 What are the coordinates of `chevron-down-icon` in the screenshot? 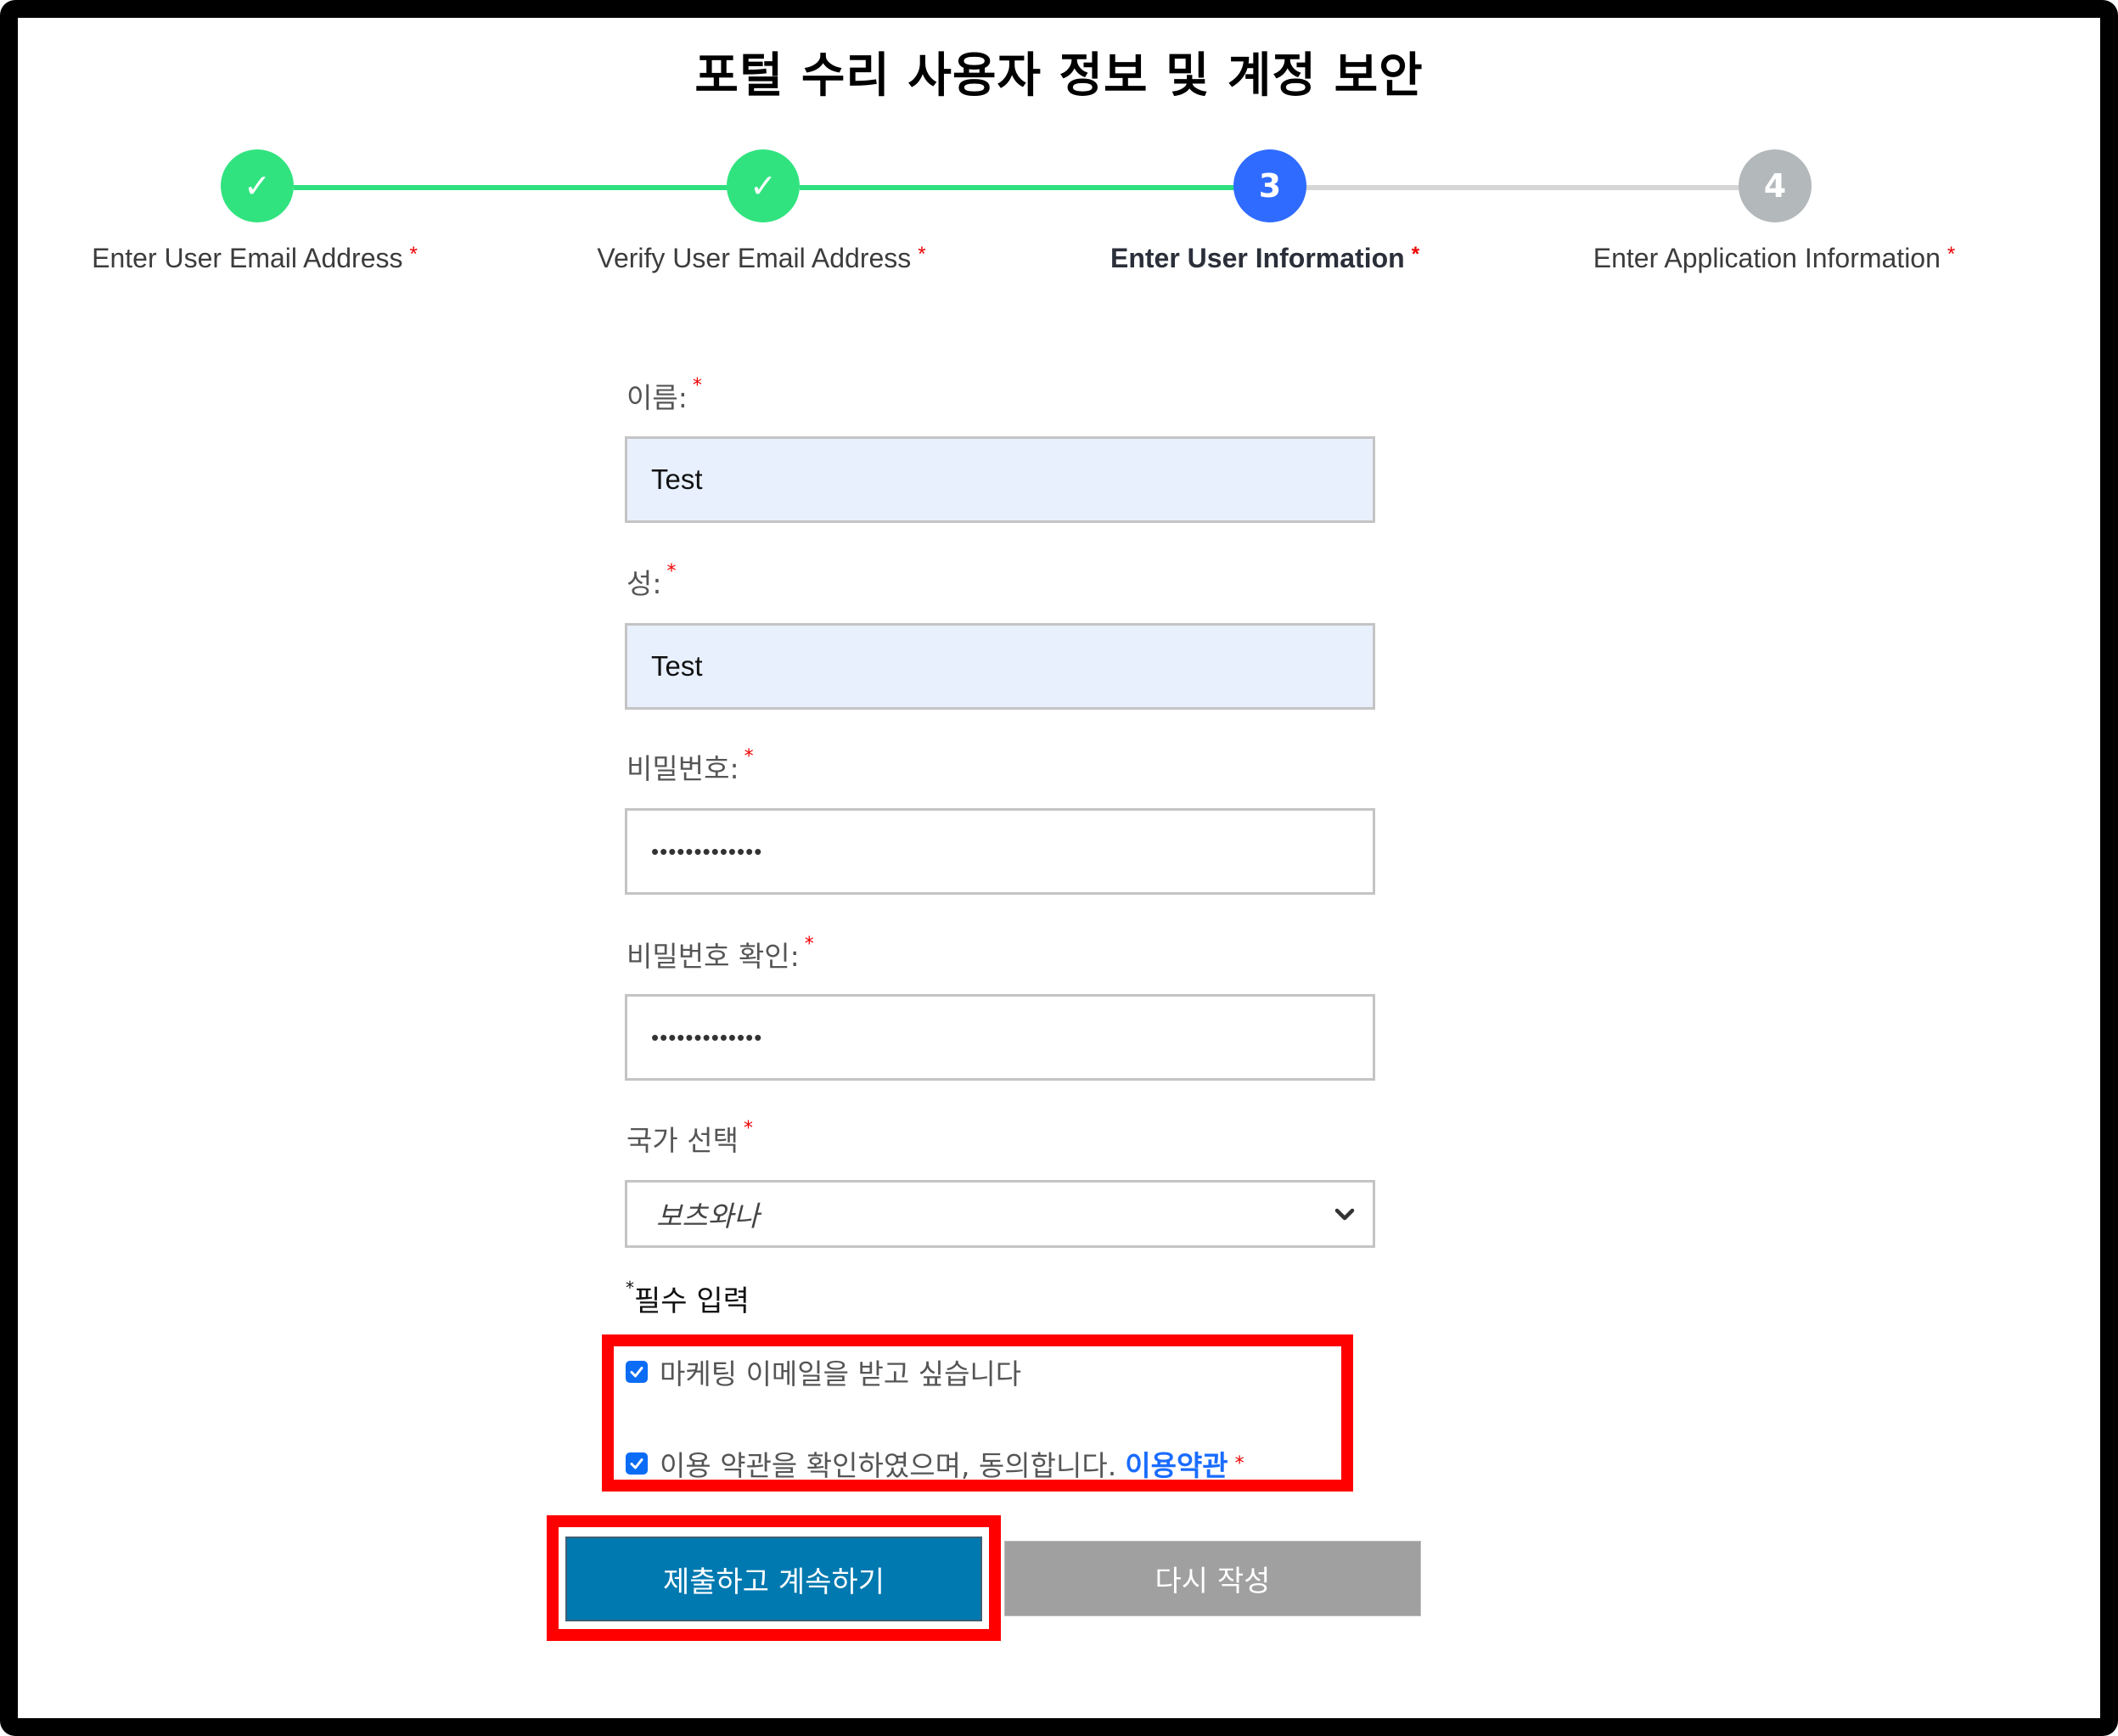 It's located at (1344, 1215).